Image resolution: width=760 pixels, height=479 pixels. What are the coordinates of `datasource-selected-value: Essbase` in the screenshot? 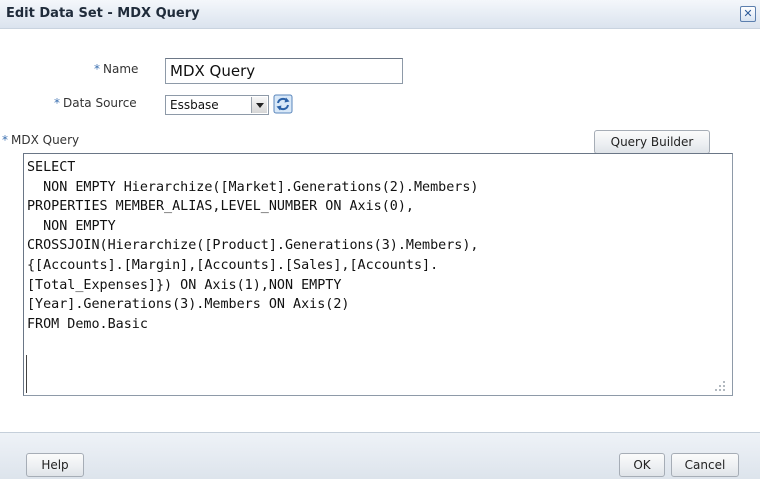 It's located at (194, 105).